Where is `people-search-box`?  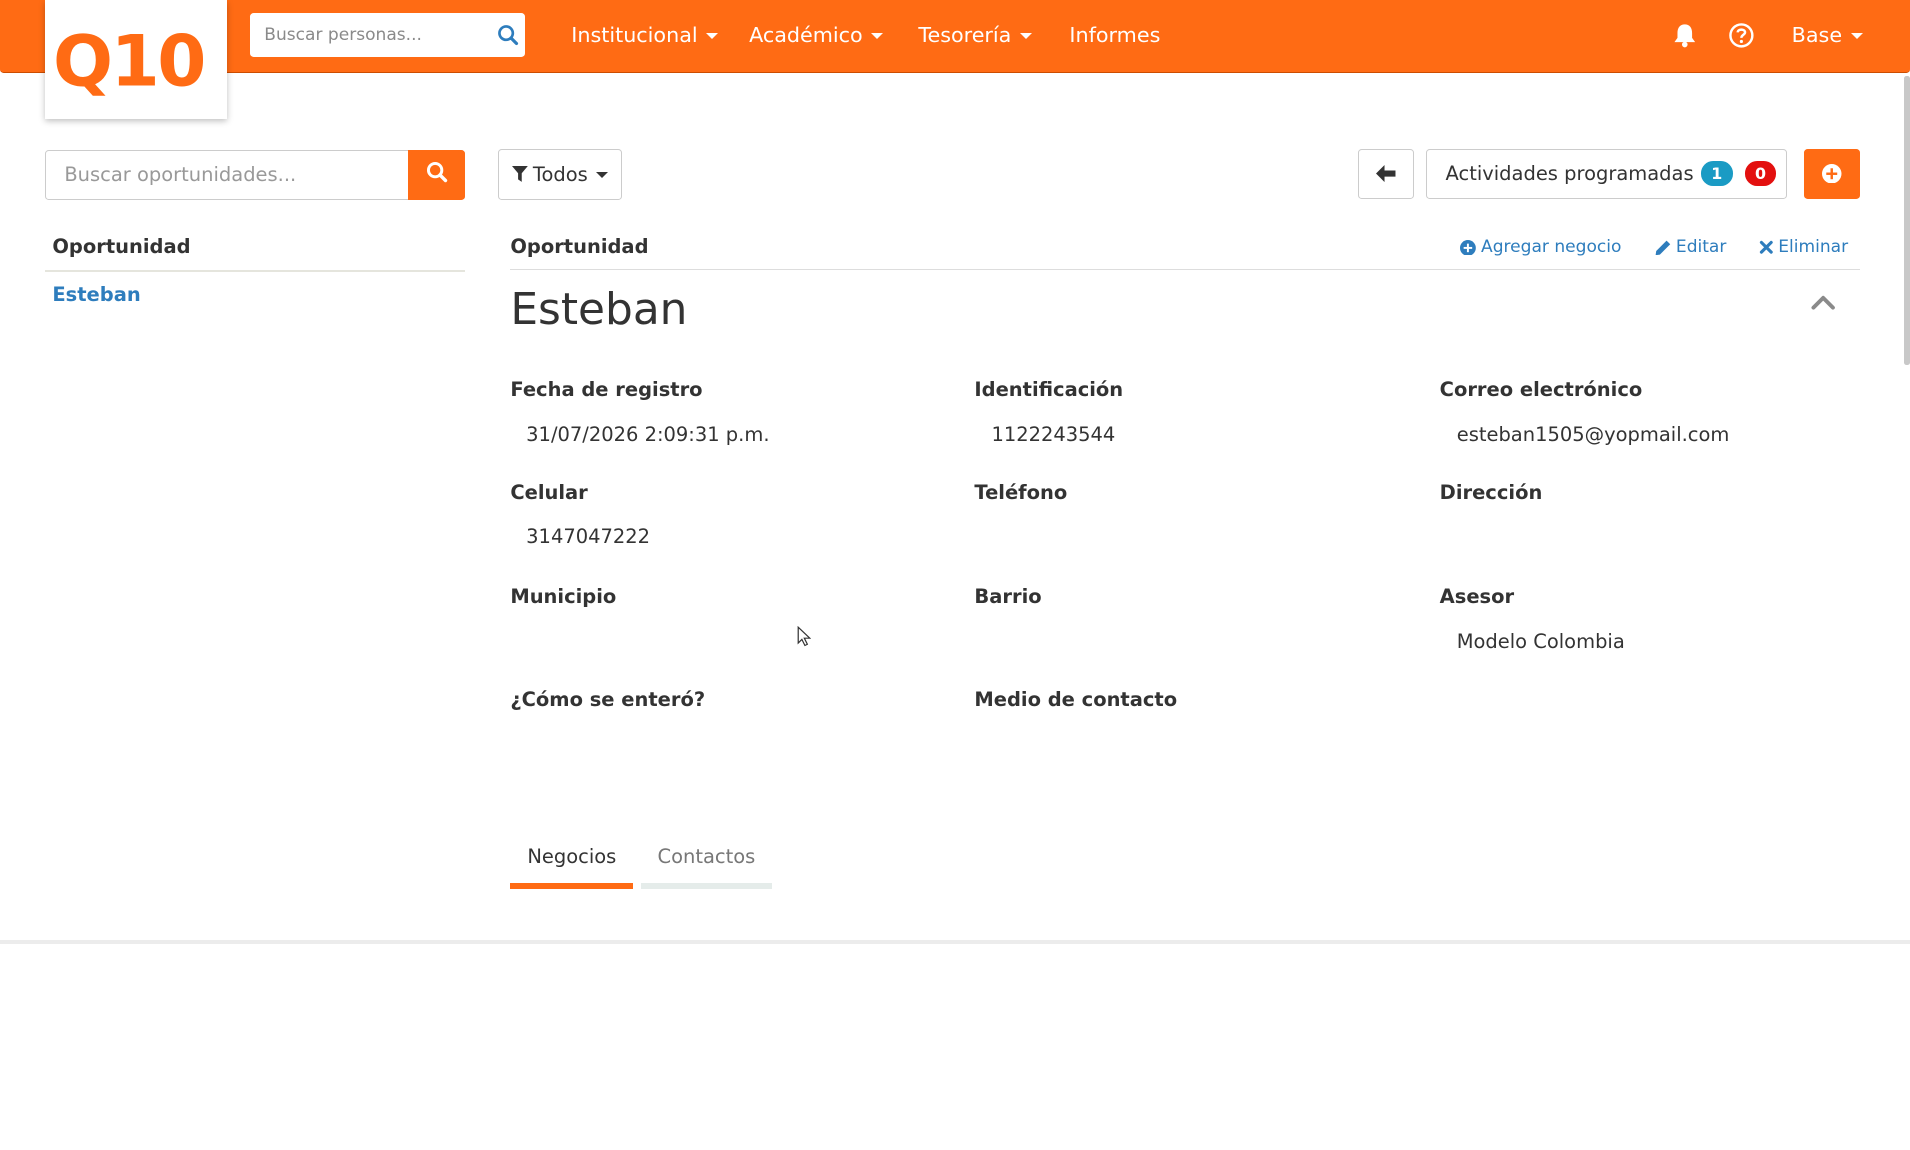 people-search-box is located at coordinates (387, 35).